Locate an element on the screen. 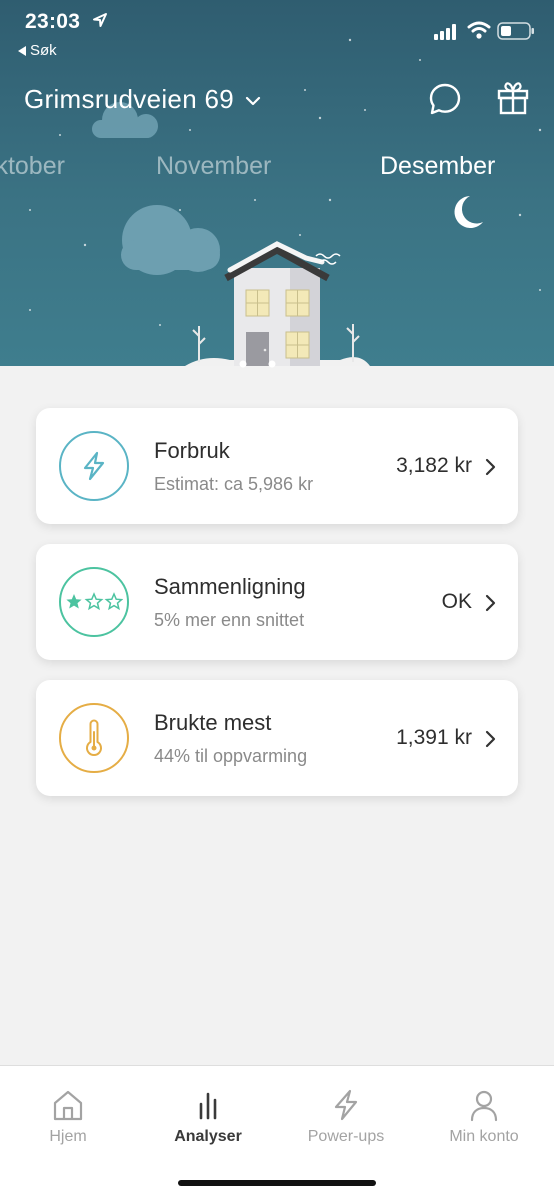 The width and height of the screenshot is (554, 1200). month-previous: Oktober is located at coordinates (32, 166).